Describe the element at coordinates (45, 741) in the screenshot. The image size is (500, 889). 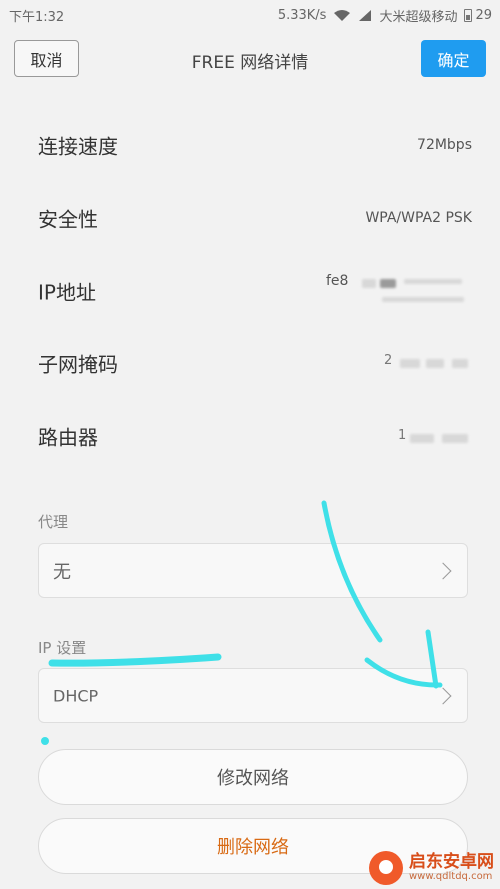
I see `annotation-dot` at that location.